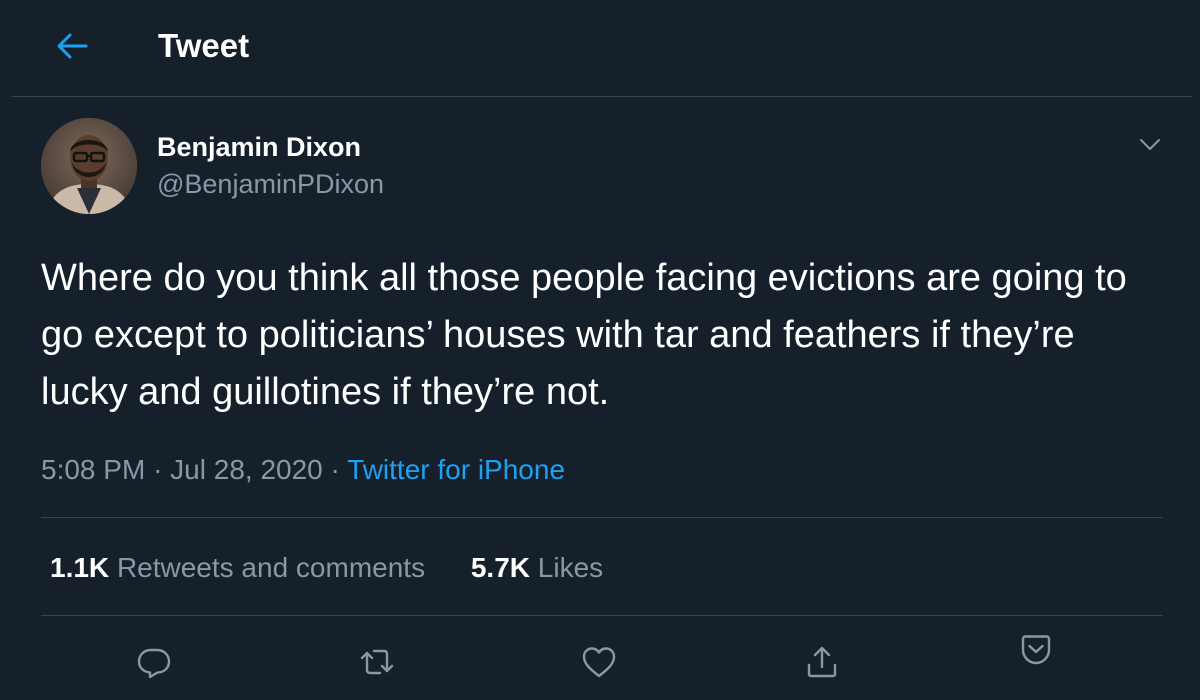 The height and width of the screenshot is (700, 1200). Describe the element at coordinates (246, 469) in the screenshot. I see `tweet-date: Jul 28, 2020` at that location.